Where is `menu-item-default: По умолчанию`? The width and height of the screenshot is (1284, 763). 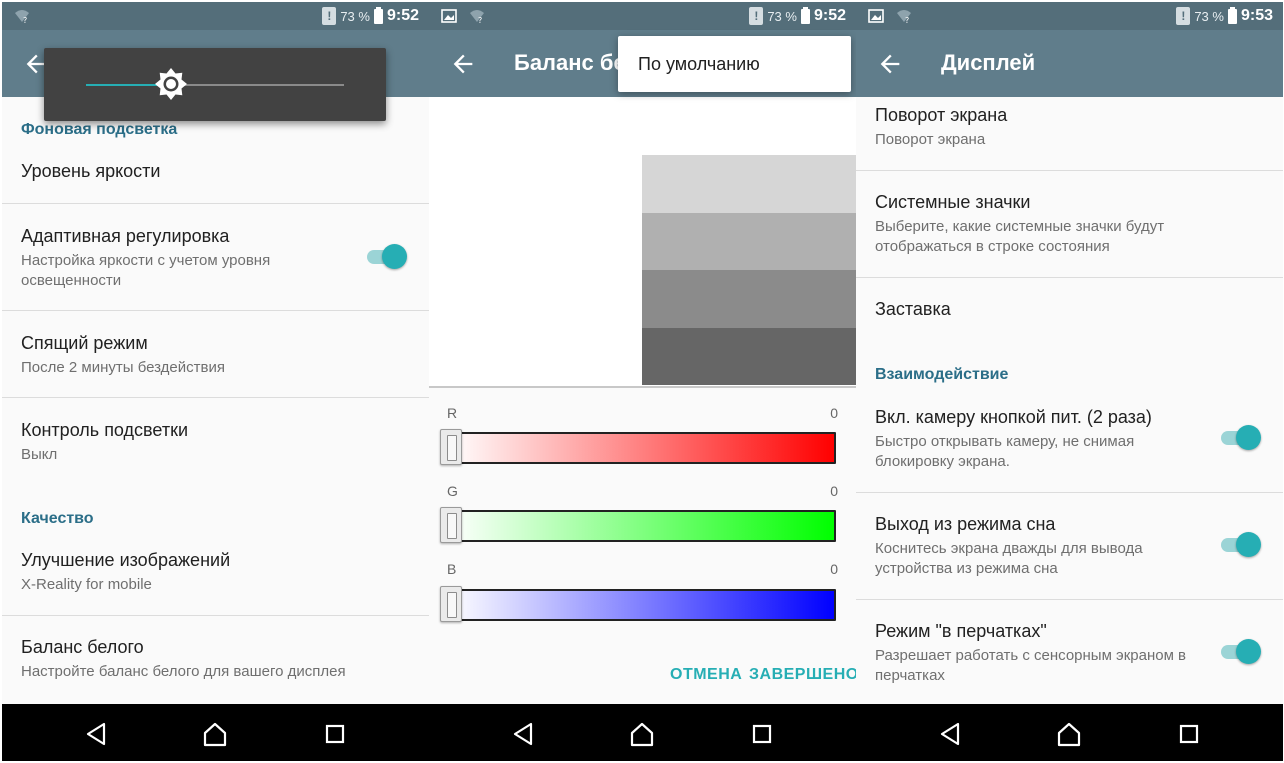
menu-item-default: По умолчанию is located at coordinates (699, 64).